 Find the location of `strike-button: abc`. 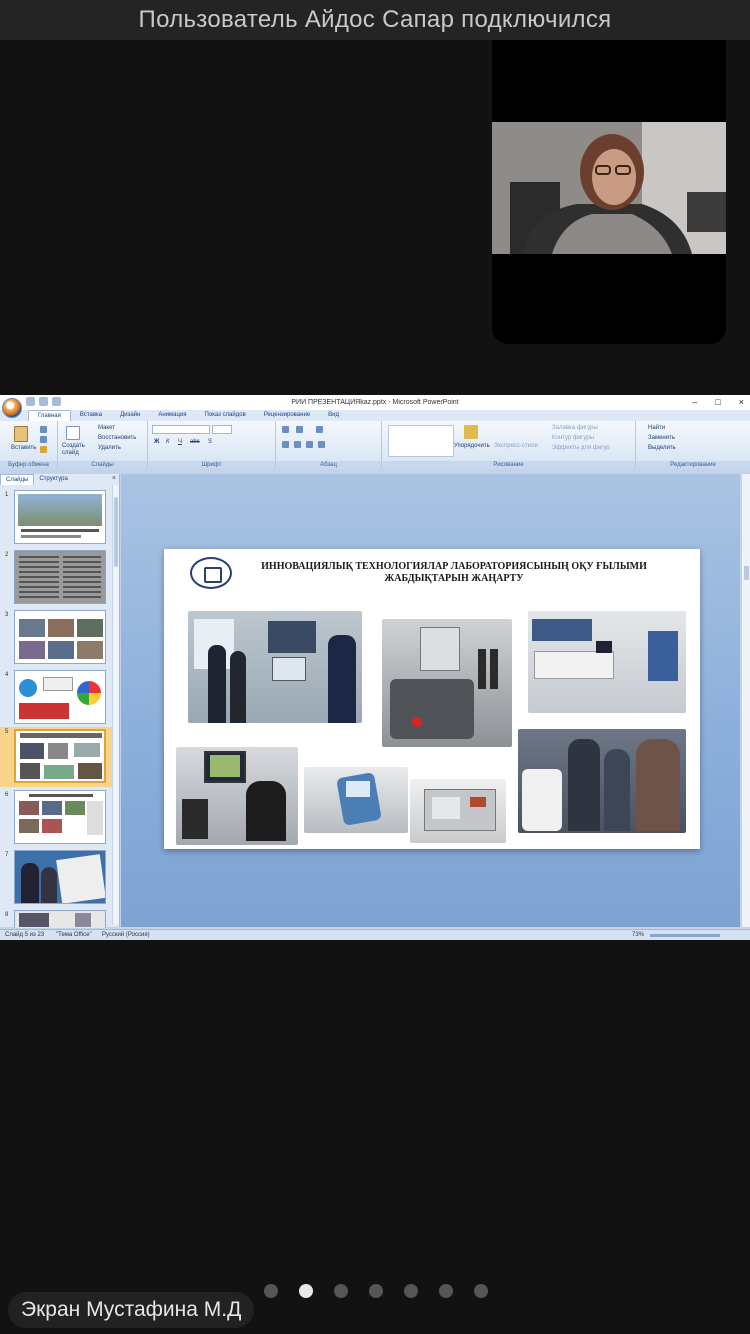

strike-button: abc is located at coordinates (195, 442).